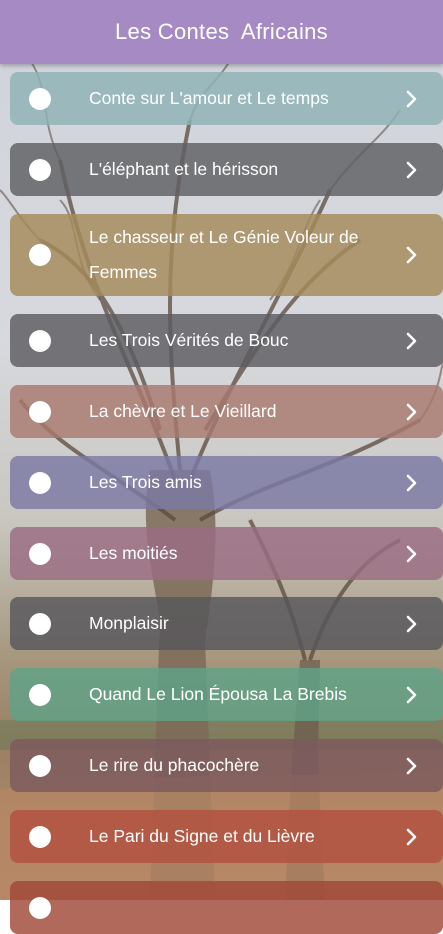 This screenshot has height=934, width=443. I want to click on story-item: La chèvre et Le Vieillard, so click(226, 411).